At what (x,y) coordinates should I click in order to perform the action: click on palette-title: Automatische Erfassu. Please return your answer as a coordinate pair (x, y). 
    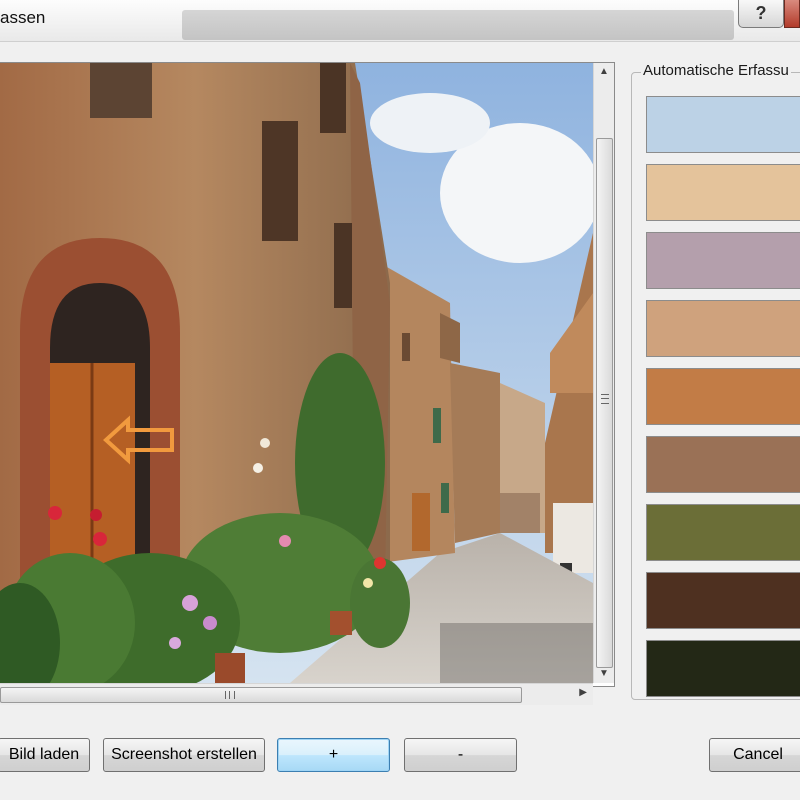
    Looking at the image, I should click on (716, 70).